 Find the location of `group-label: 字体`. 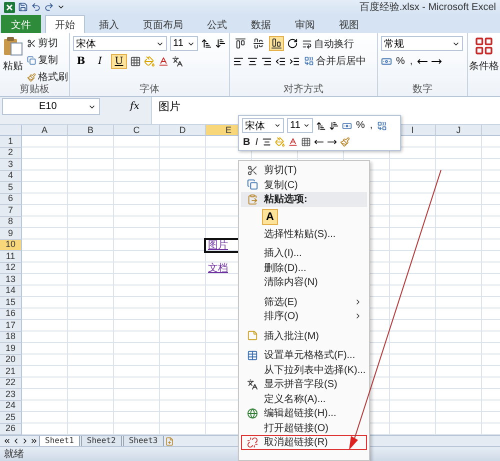

group-label: 字体 is located at coordinates (149, 90).